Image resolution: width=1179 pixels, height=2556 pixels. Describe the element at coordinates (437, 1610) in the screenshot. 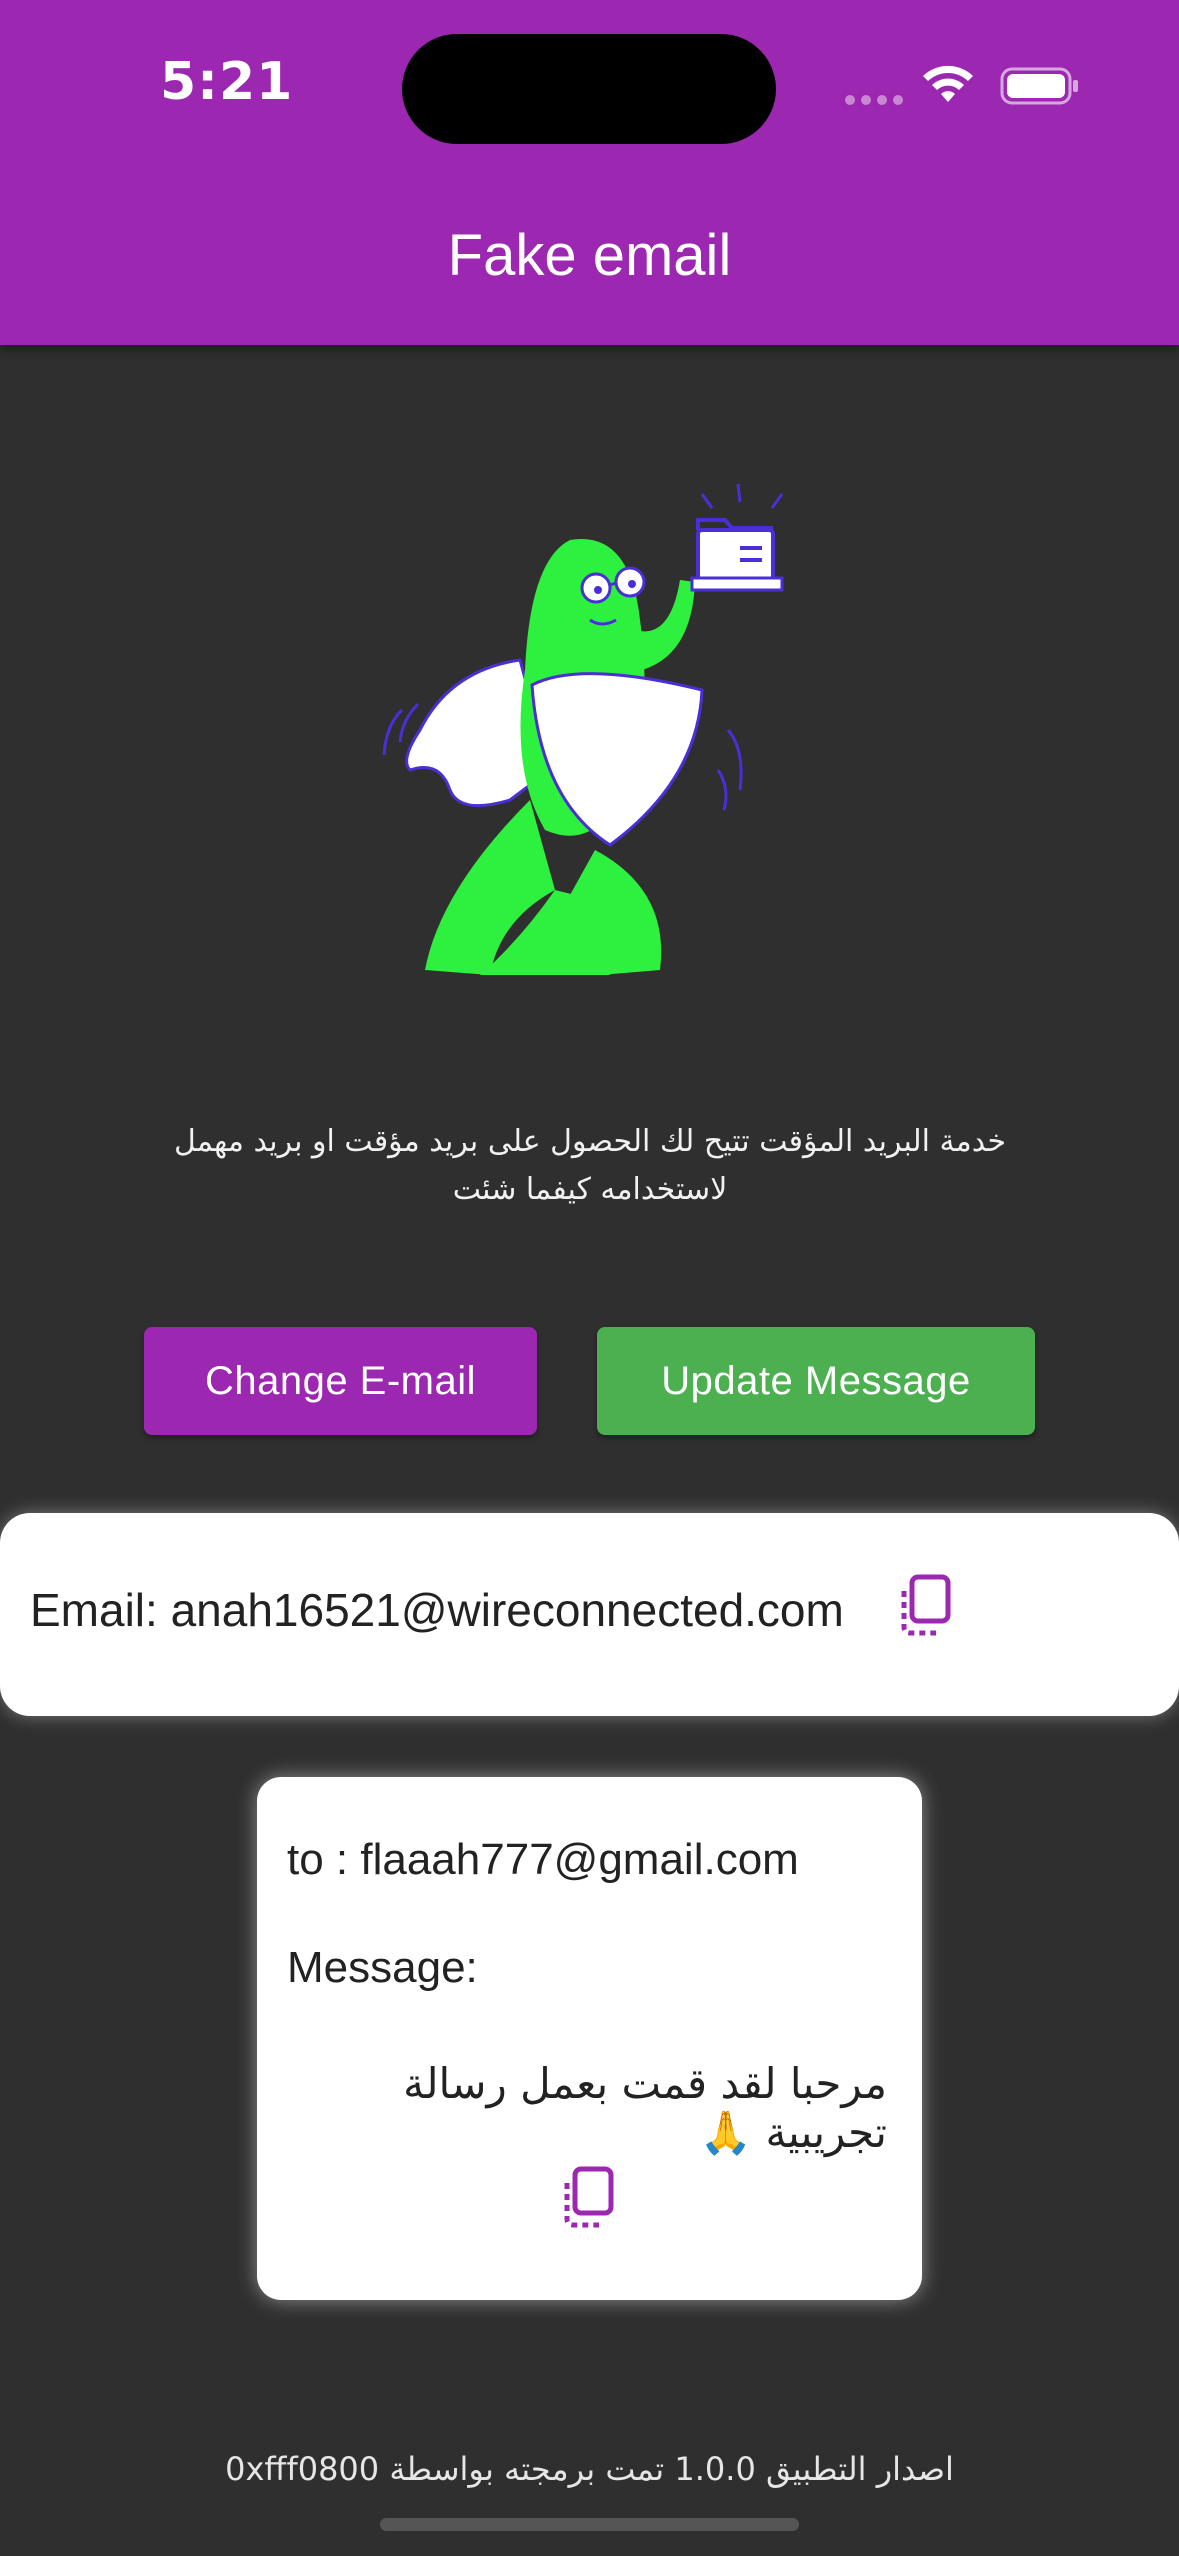

I see `email-address: Email: anah16521@wireconnected.com` at that location.